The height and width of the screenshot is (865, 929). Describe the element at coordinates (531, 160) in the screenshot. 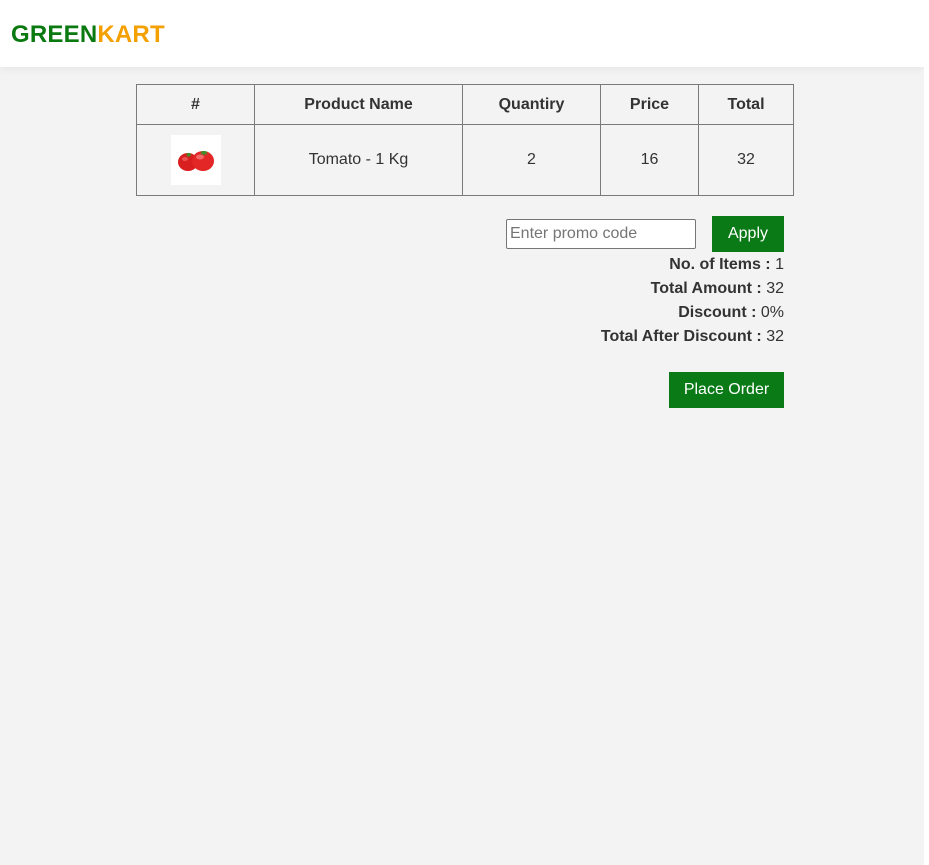

I see `quantity-cell: 2` at that location.